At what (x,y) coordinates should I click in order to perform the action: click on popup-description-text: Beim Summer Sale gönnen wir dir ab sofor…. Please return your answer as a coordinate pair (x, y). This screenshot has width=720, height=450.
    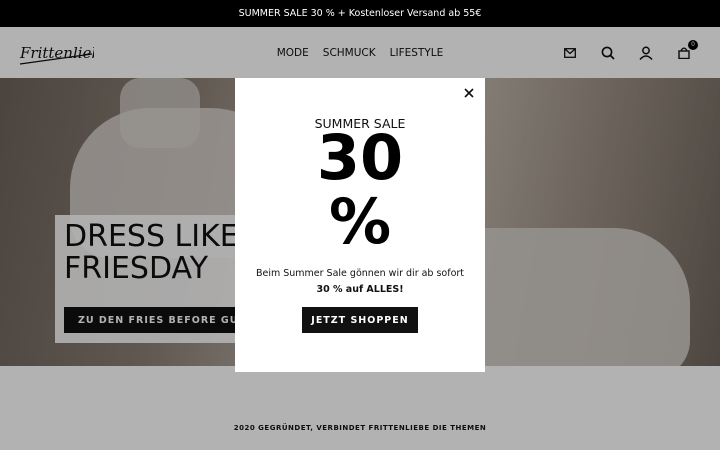
    Looking at the image, I should click on (360, 273).